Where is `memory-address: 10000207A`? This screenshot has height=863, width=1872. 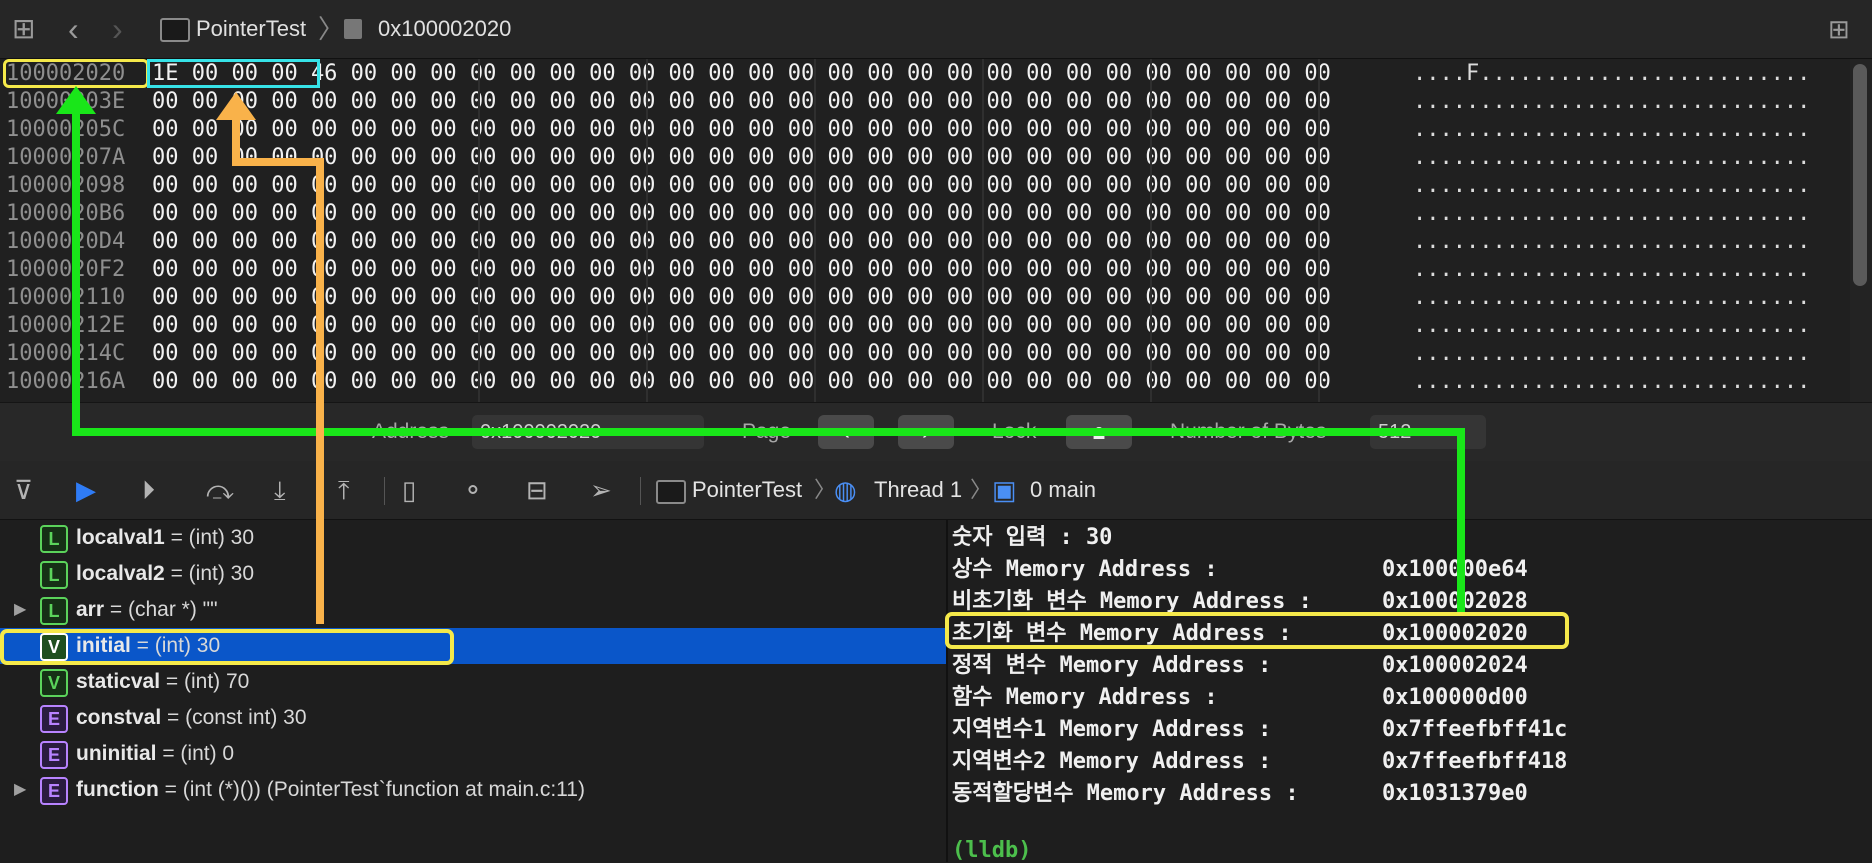
memory-address: 10000207A is located at coordinates (66, 157).